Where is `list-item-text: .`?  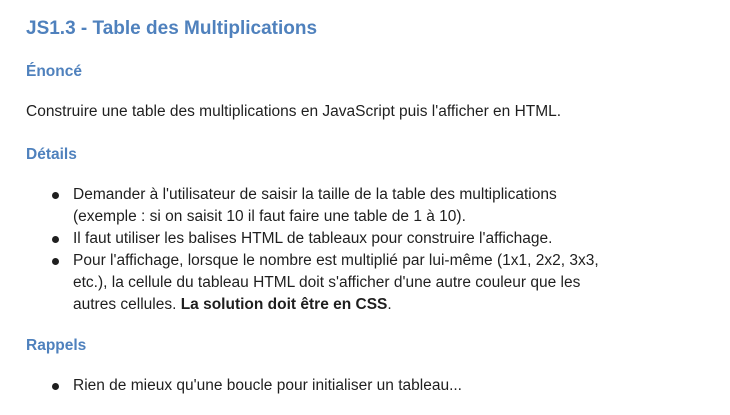
list-item-text: . is located at coordinates (389, 304).